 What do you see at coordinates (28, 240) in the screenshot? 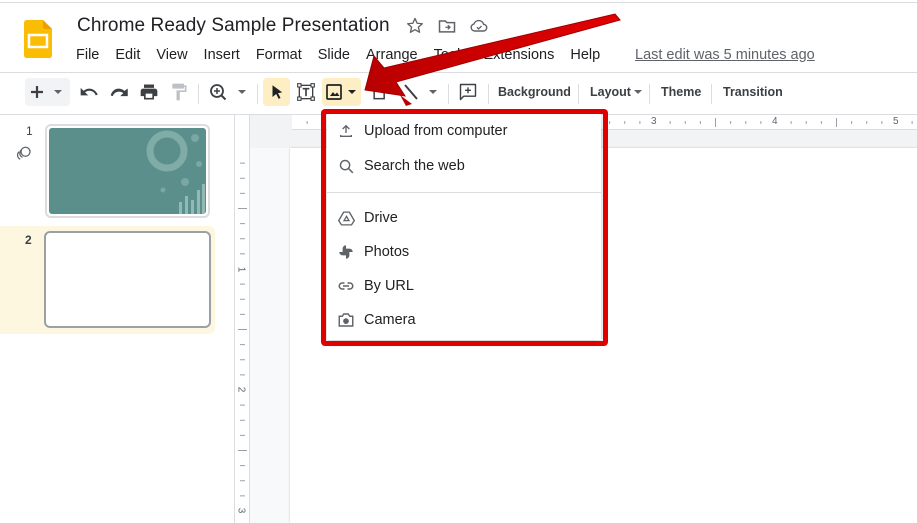
I see `slide-number: 2` at bounding box center [28, 240].